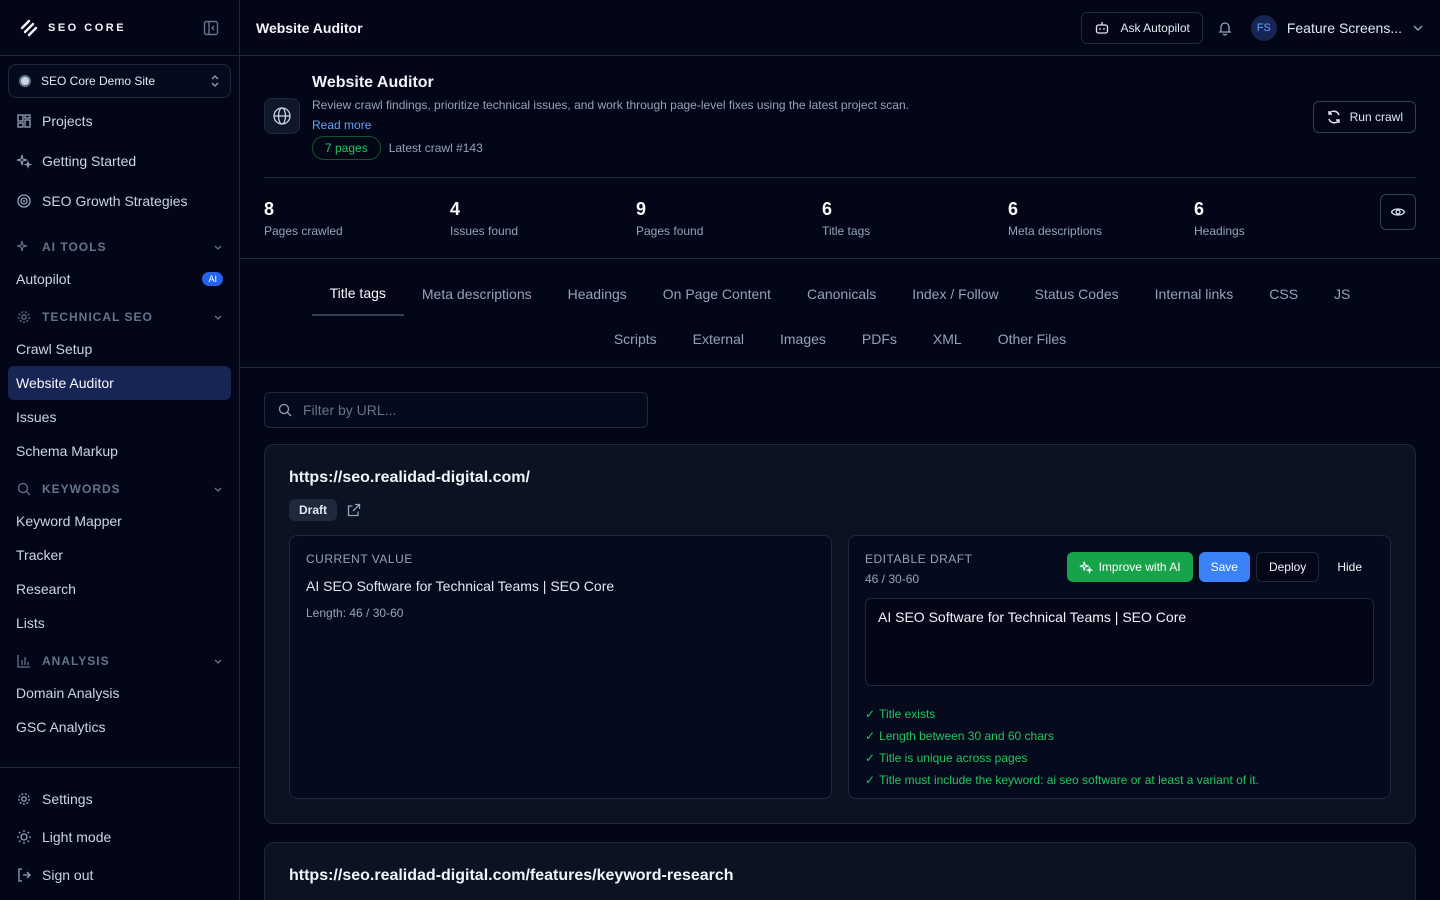 The width and height of the screenshot is (1440, 900). What do you see at coordinates (1139, 567) in the screenshot?
I see `improve-label: Improve with AI` at bounding box center [1139, 567].